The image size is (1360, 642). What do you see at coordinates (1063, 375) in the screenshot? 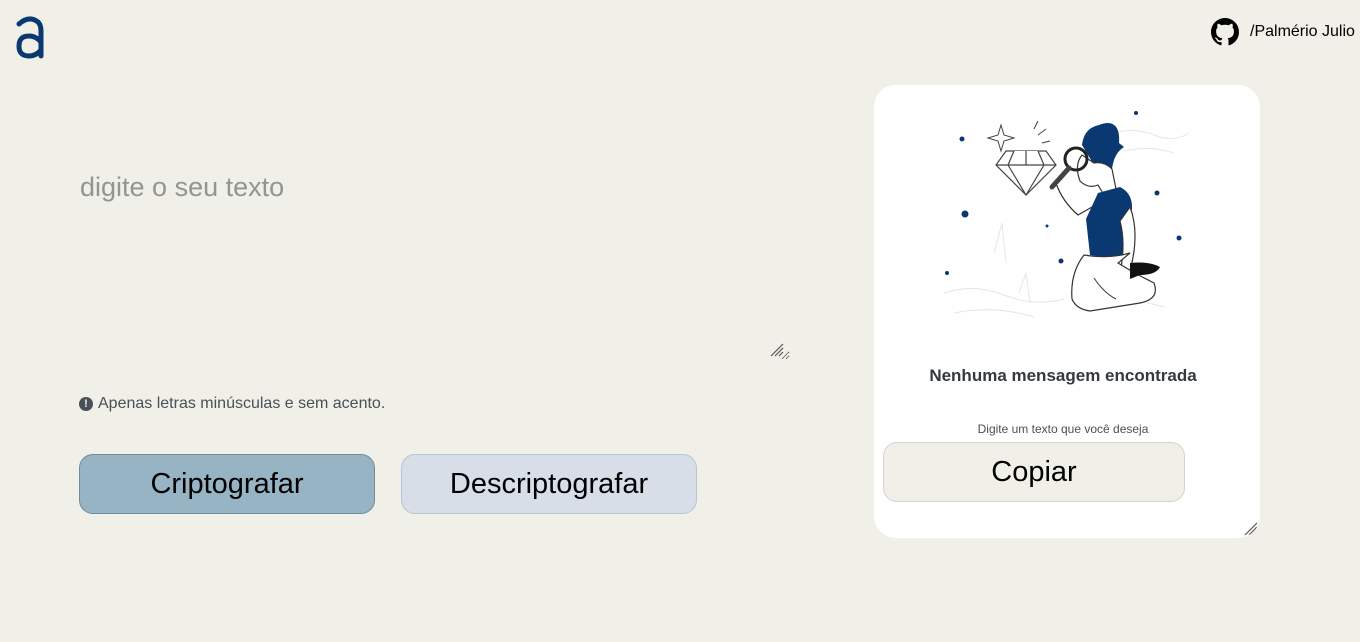
I see `empty-state-title: Nenhuma mensagem encontrada` at bounding box center [1063, 375].